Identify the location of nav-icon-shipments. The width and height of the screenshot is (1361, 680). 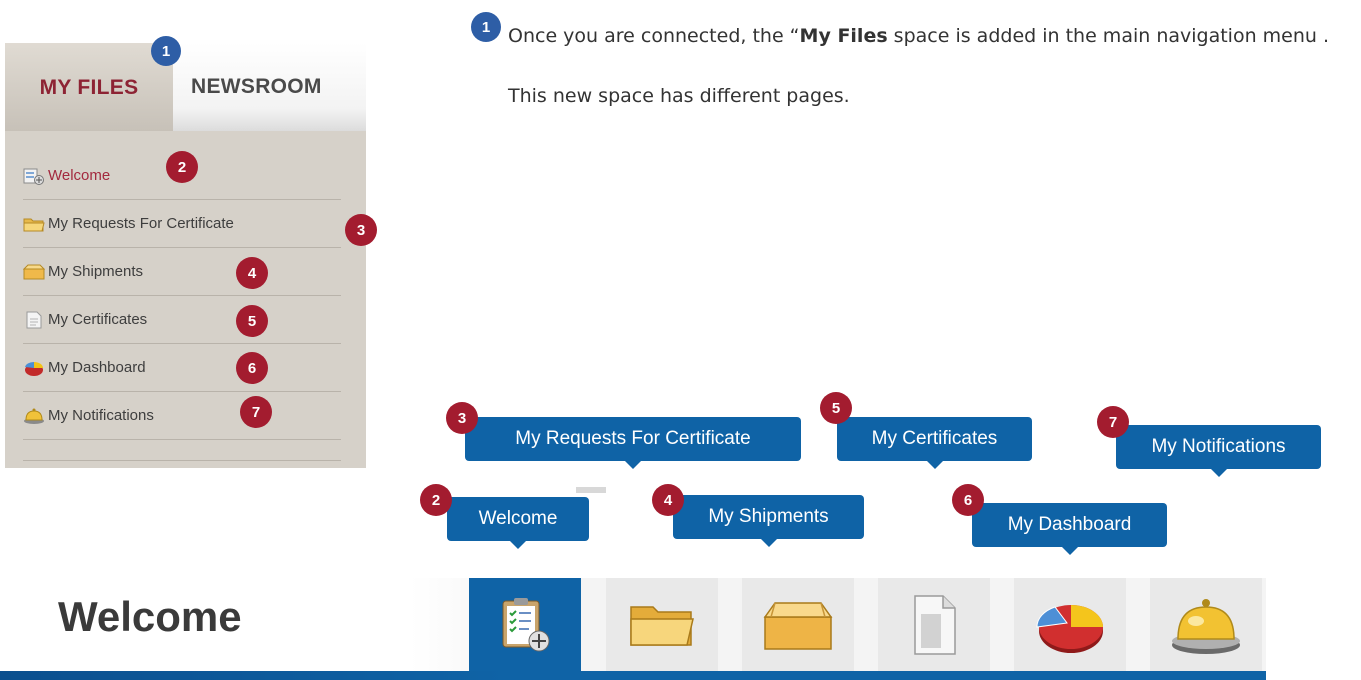
(798, 624).